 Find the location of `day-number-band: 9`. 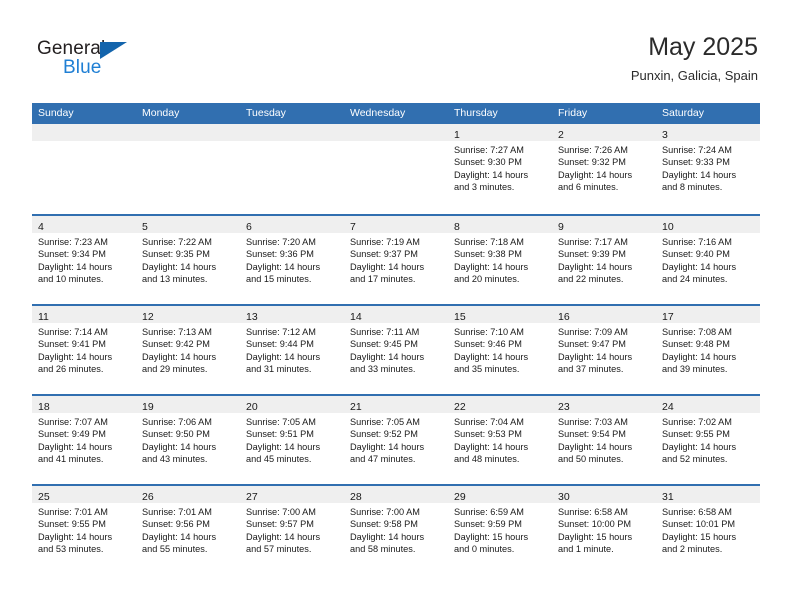

day-number-band: 9 is located at coordinates (604, 224).